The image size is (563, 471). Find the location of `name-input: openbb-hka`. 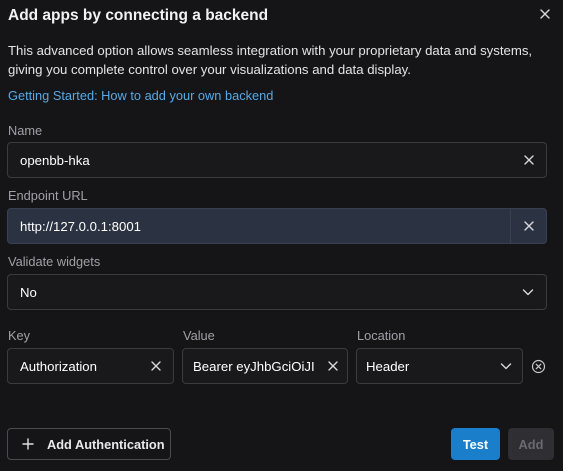

name-input: openbb-hka is located at coordinates (260, 160).